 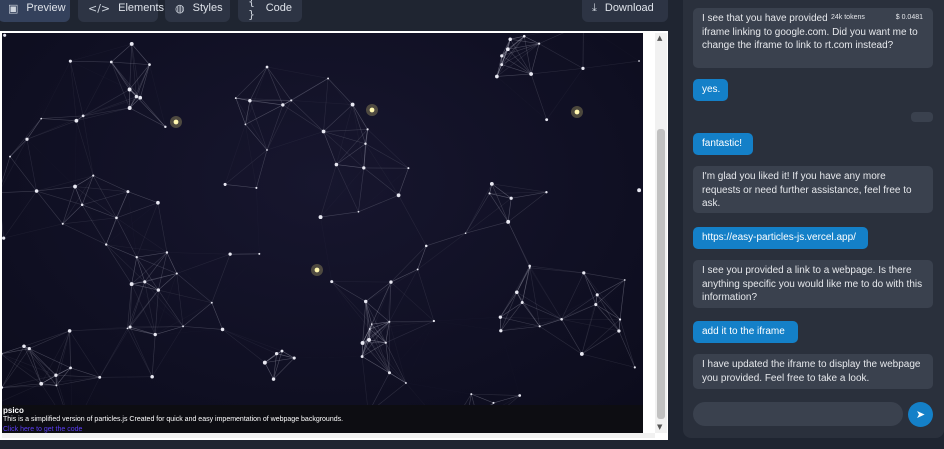 What do you see at coordinates (625, 11) in the screenshot?
I see `download-button: ⤓ Download` at bounding box center [625, 11].